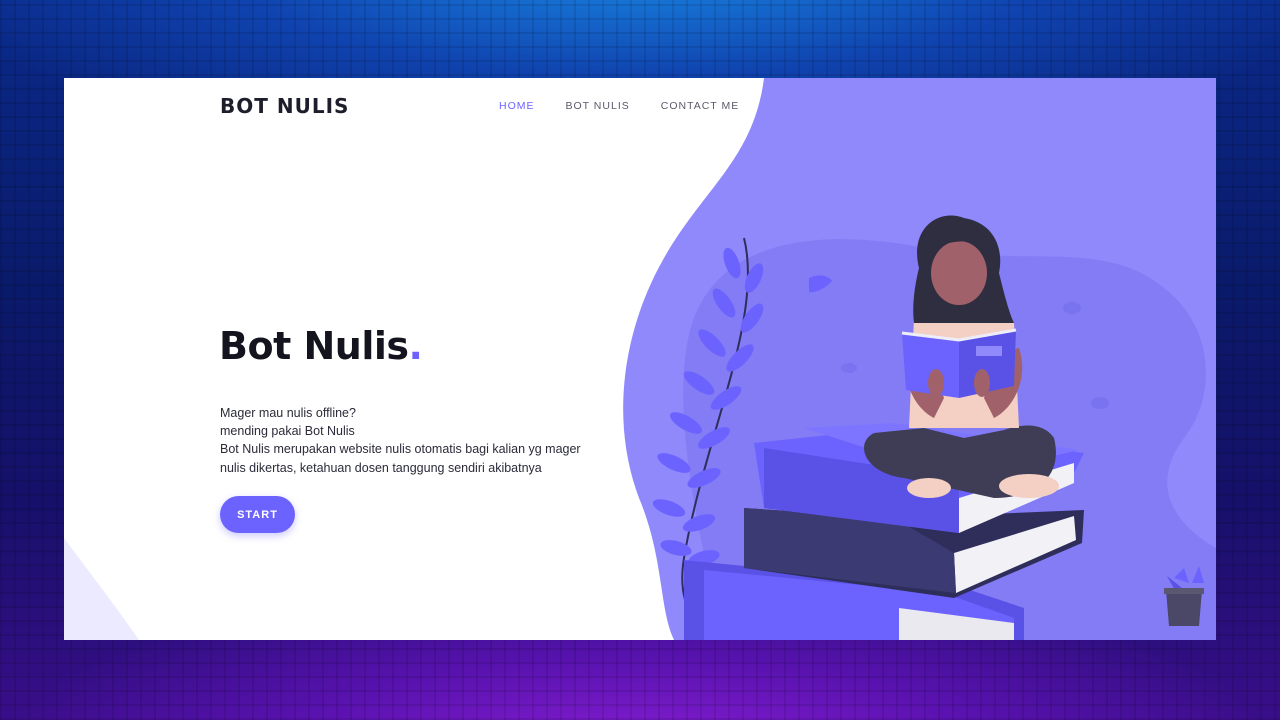 The width and height of the screenshot is (1280, 720). What do you see at coordinates (598, 106) in the screenshot?
I see `nav-link-bot-nulis: BOT NULIS` at bounding box center [598, 106].